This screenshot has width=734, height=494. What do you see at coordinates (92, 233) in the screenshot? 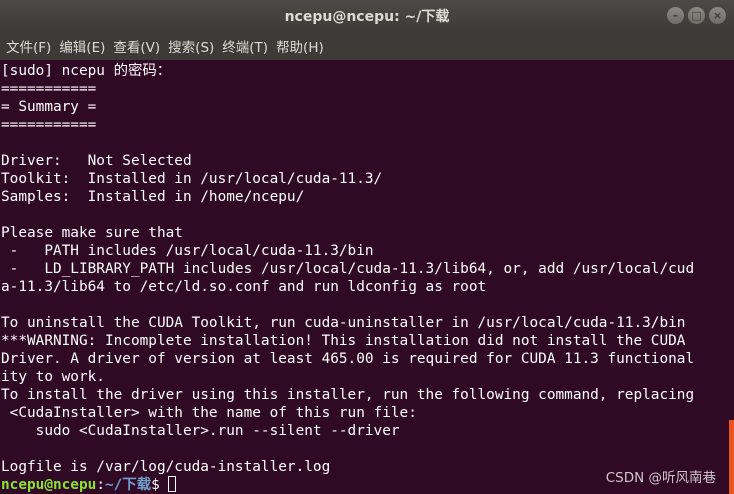
I see `terminal-line: Please make sure that` at bounding box center [92, 233].